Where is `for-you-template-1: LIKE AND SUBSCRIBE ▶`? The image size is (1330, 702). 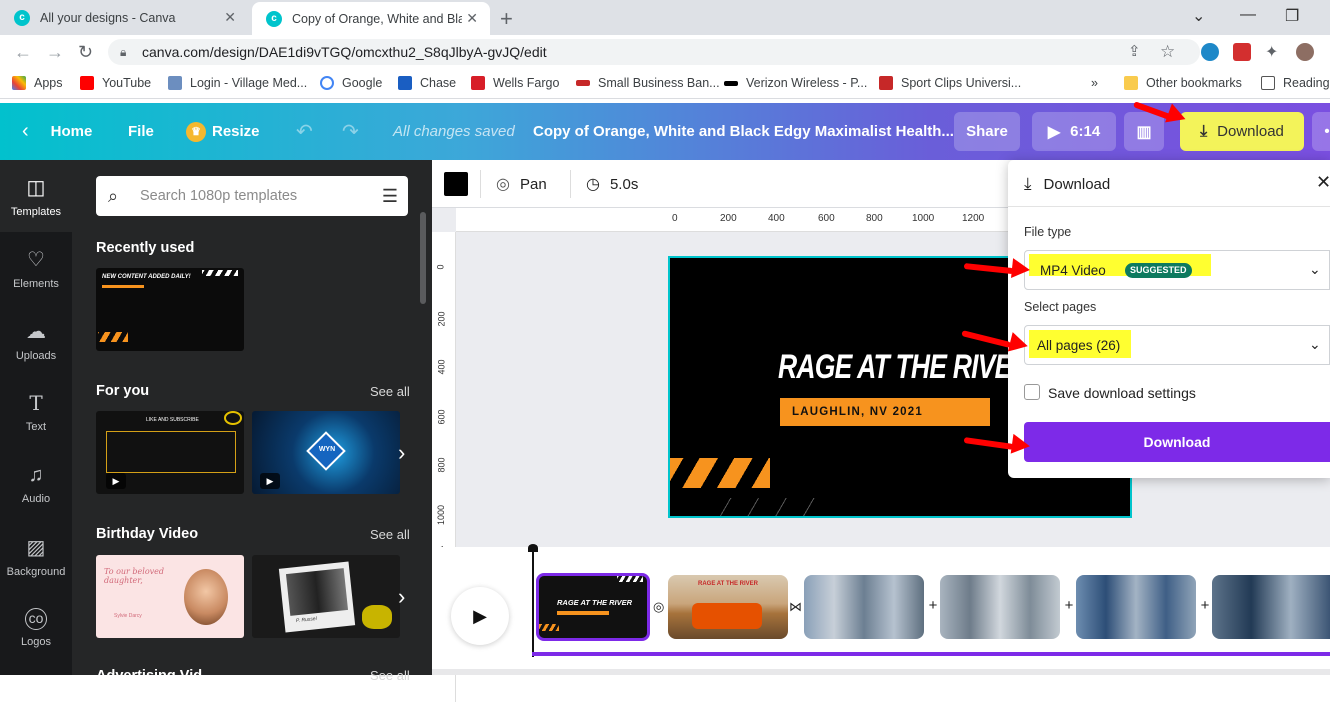
for-you-template-1: LIKE AND SUBSCRIBE ▶ is located at coordinates (170, 452).